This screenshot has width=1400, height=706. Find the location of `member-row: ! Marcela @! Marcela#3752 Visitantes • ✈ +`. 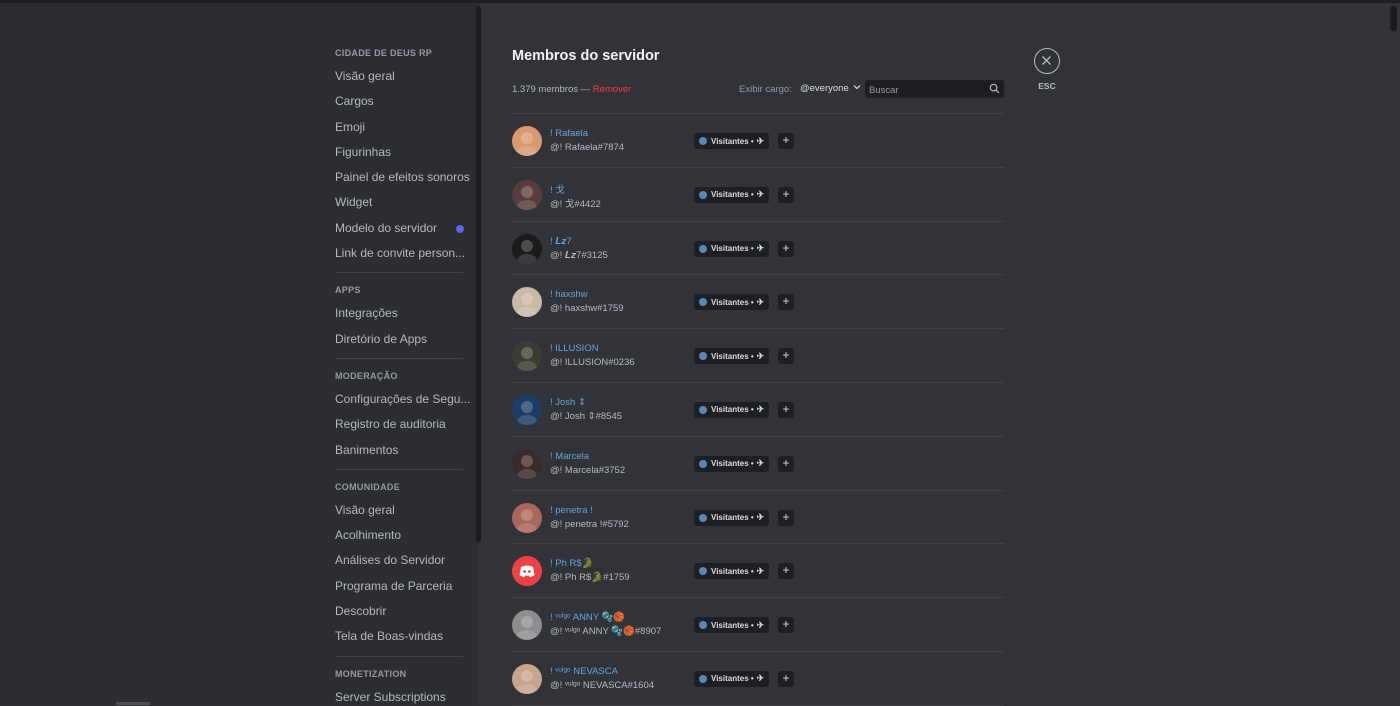

member-row: ! Marcela @! Marcela#3752 Visitantes • ✈ + is located at coordinates (758, 464).